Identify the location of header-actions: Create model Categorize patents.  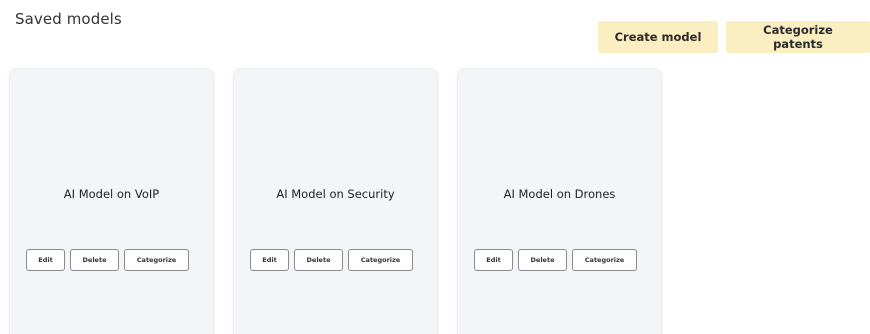
(734, 37).